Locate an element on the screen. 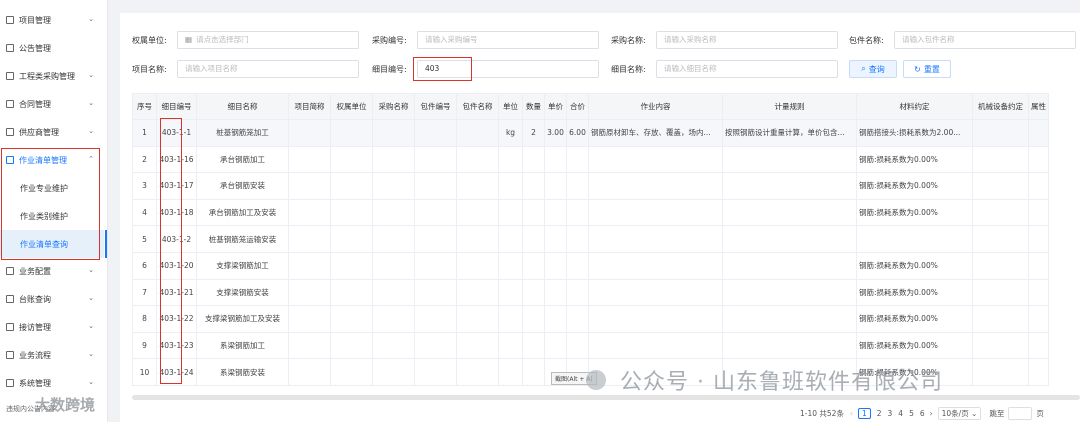 The image size is (1080, 422). table-row: 9 403-1-23 系梁钢筋加工 钢筋:损耗系数为0.00% is located at coordinates (590, 345).